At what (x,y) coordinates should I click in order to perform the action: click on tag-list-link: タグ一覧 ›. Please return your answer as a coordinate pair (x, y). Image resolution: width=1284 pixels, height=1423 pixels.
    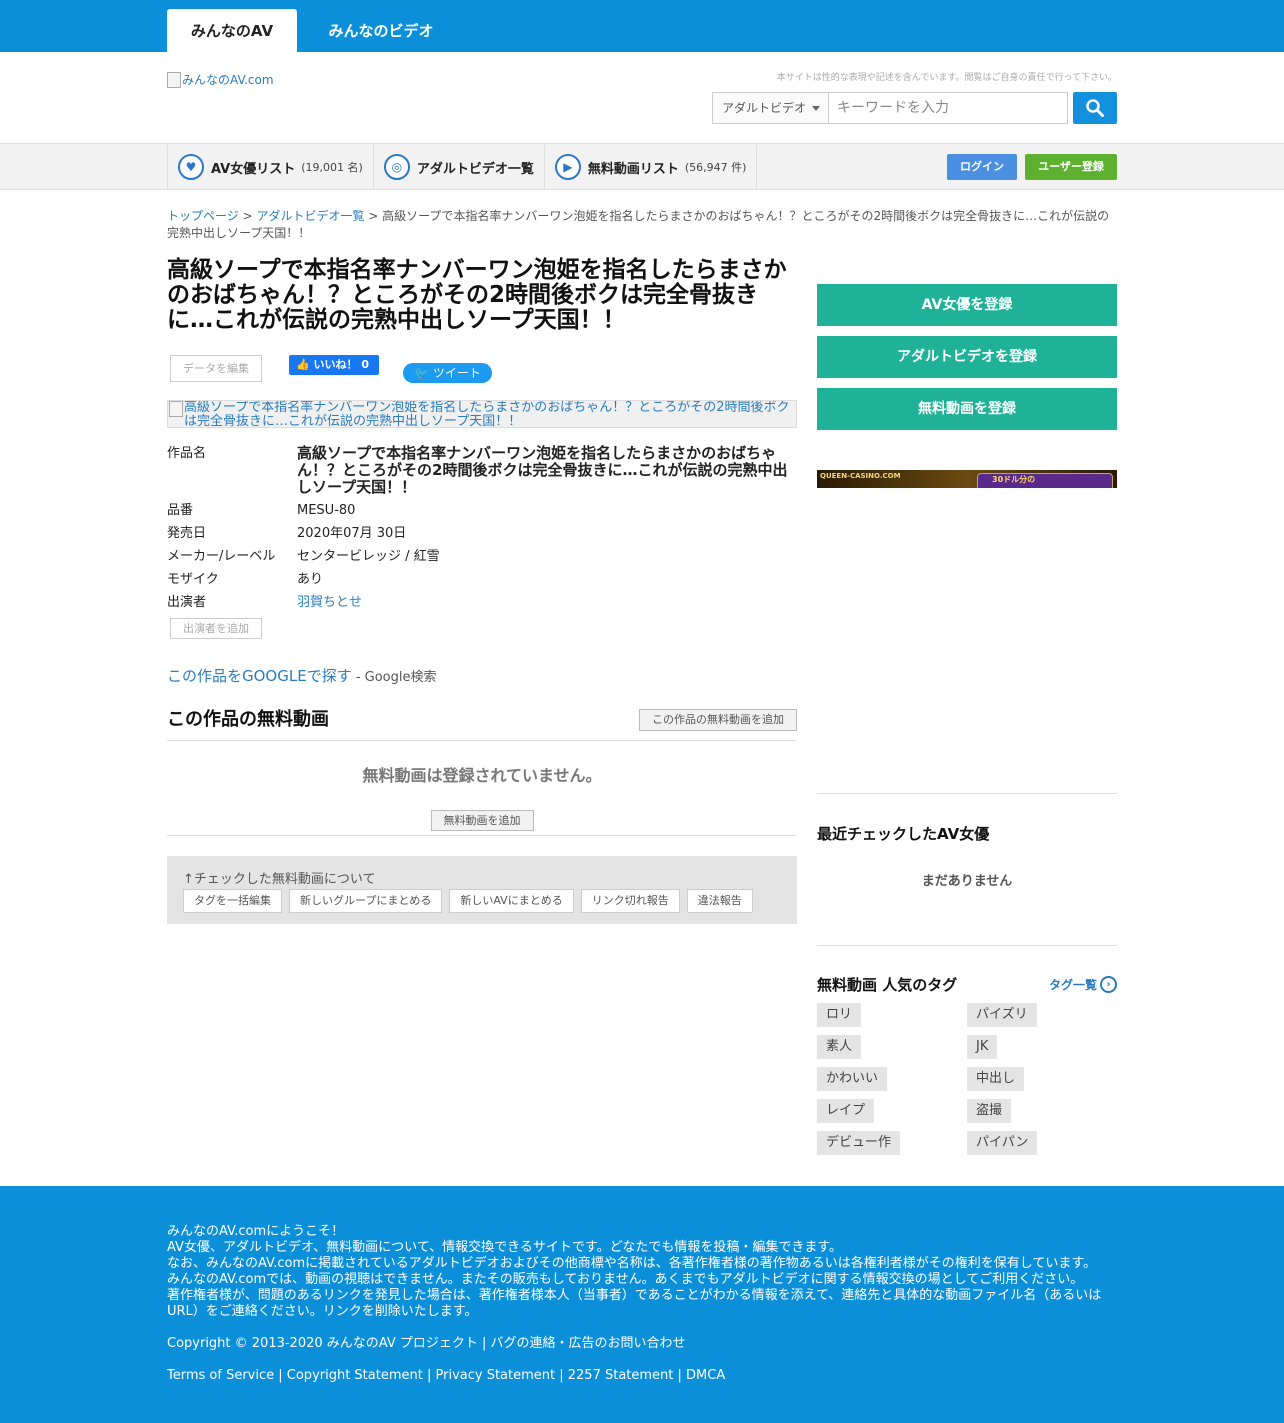
    Looking at the image, I should click on (1083, 984).